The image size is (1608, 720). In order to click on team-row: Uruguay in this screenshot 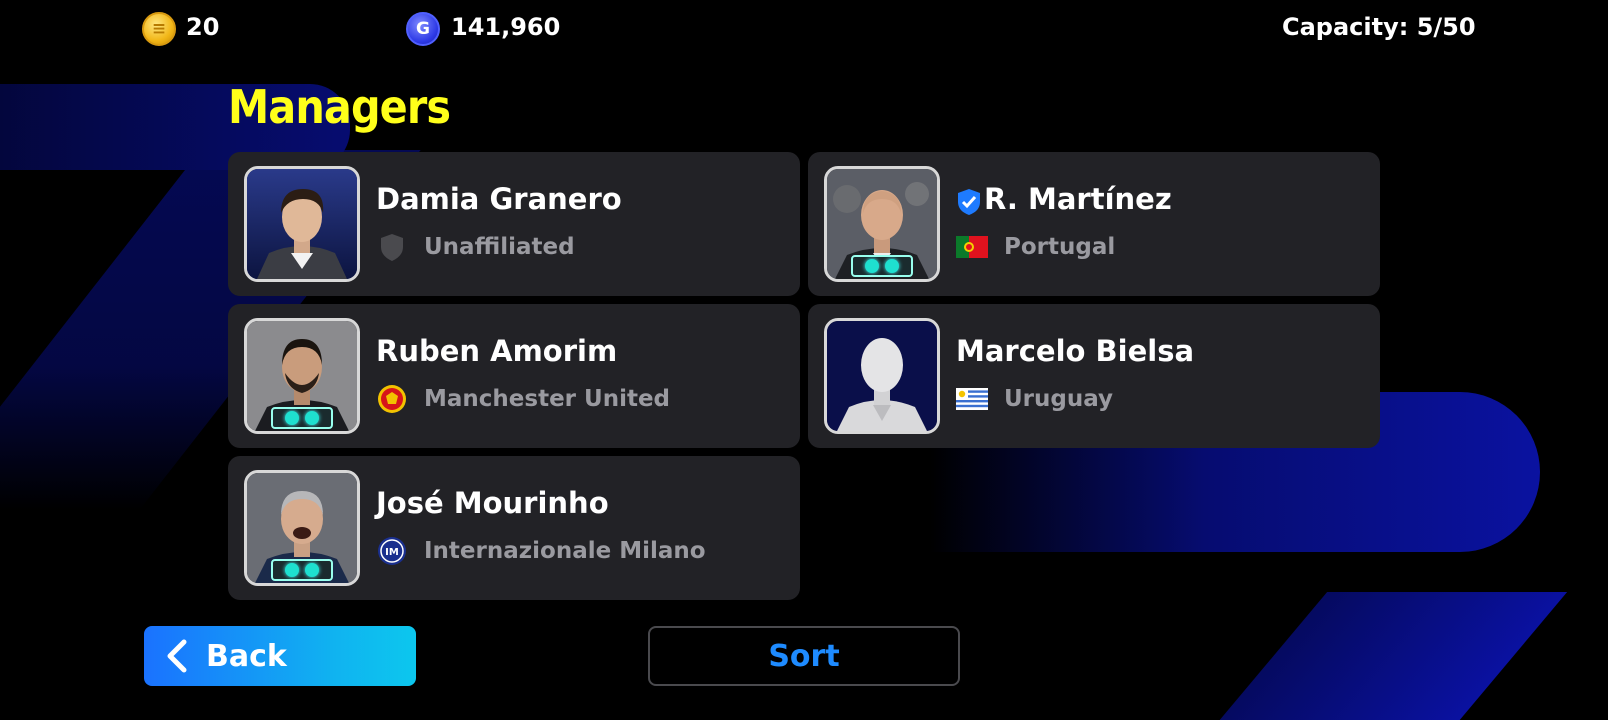, I will do `click(1034, 399)`.